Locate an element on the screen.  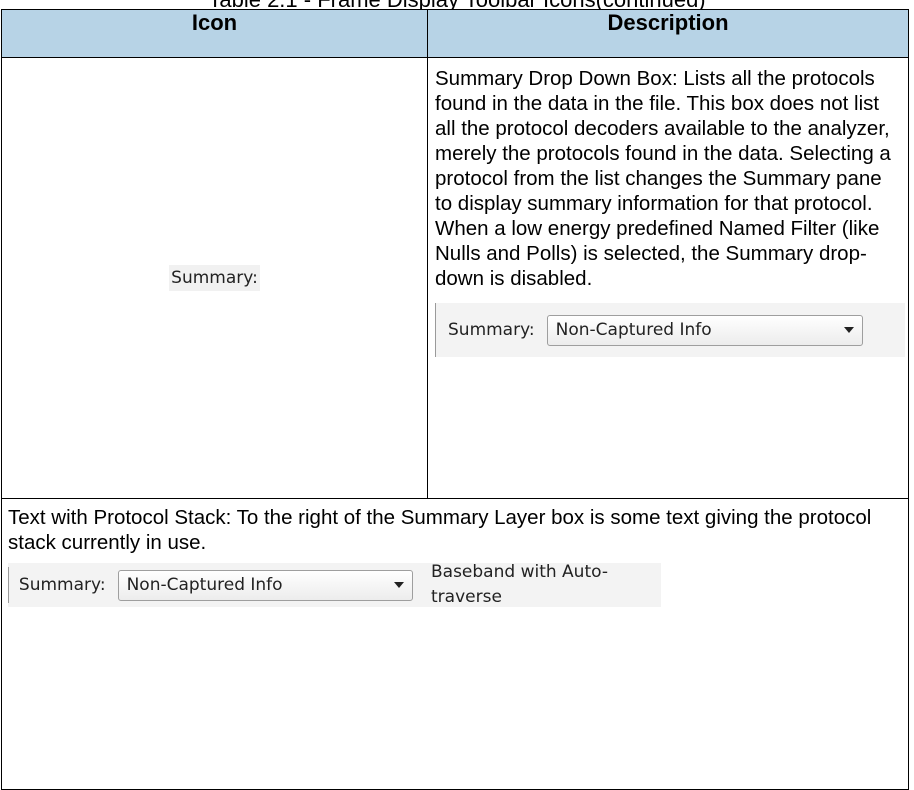
header-icon: Icon is located at coordinates (214, 33).